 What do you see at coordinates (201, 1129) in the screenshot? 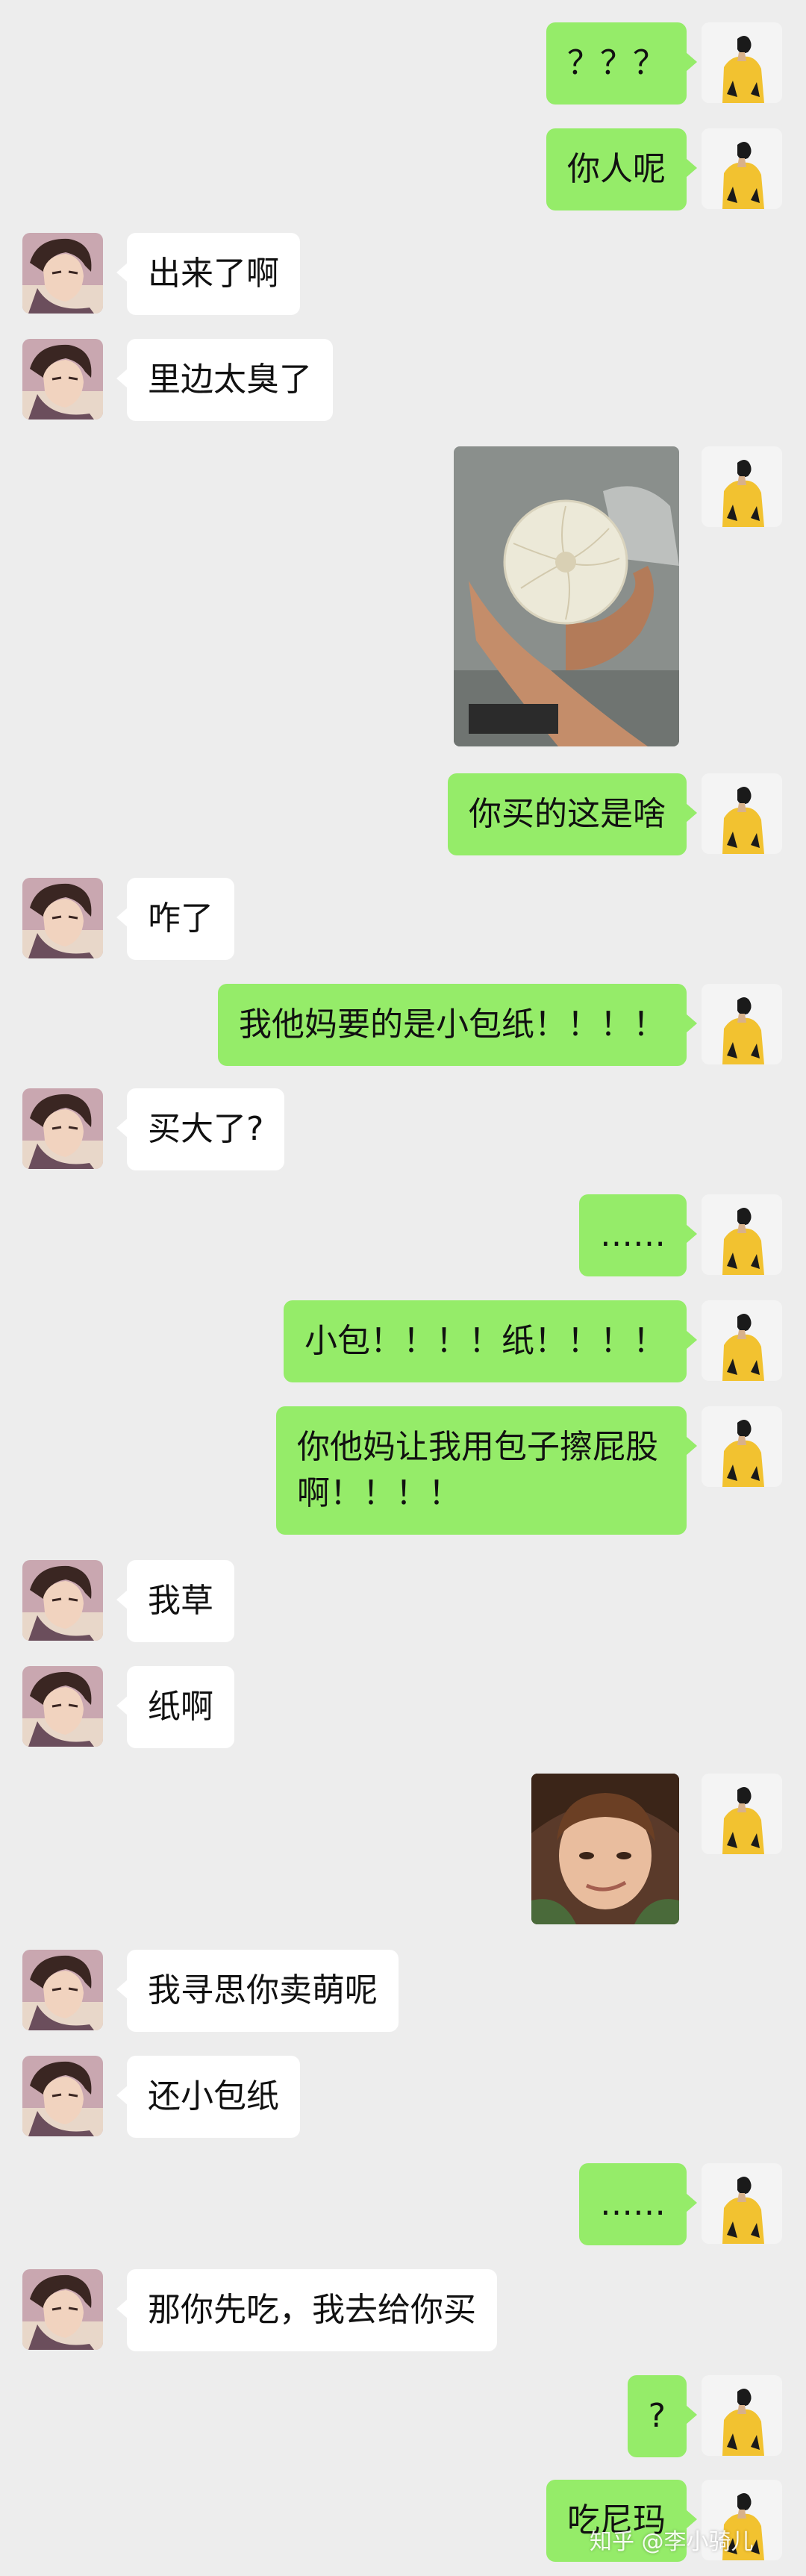
I see `chat-bubble-incoming: 买大了?` at bounding box center [201, 1129].